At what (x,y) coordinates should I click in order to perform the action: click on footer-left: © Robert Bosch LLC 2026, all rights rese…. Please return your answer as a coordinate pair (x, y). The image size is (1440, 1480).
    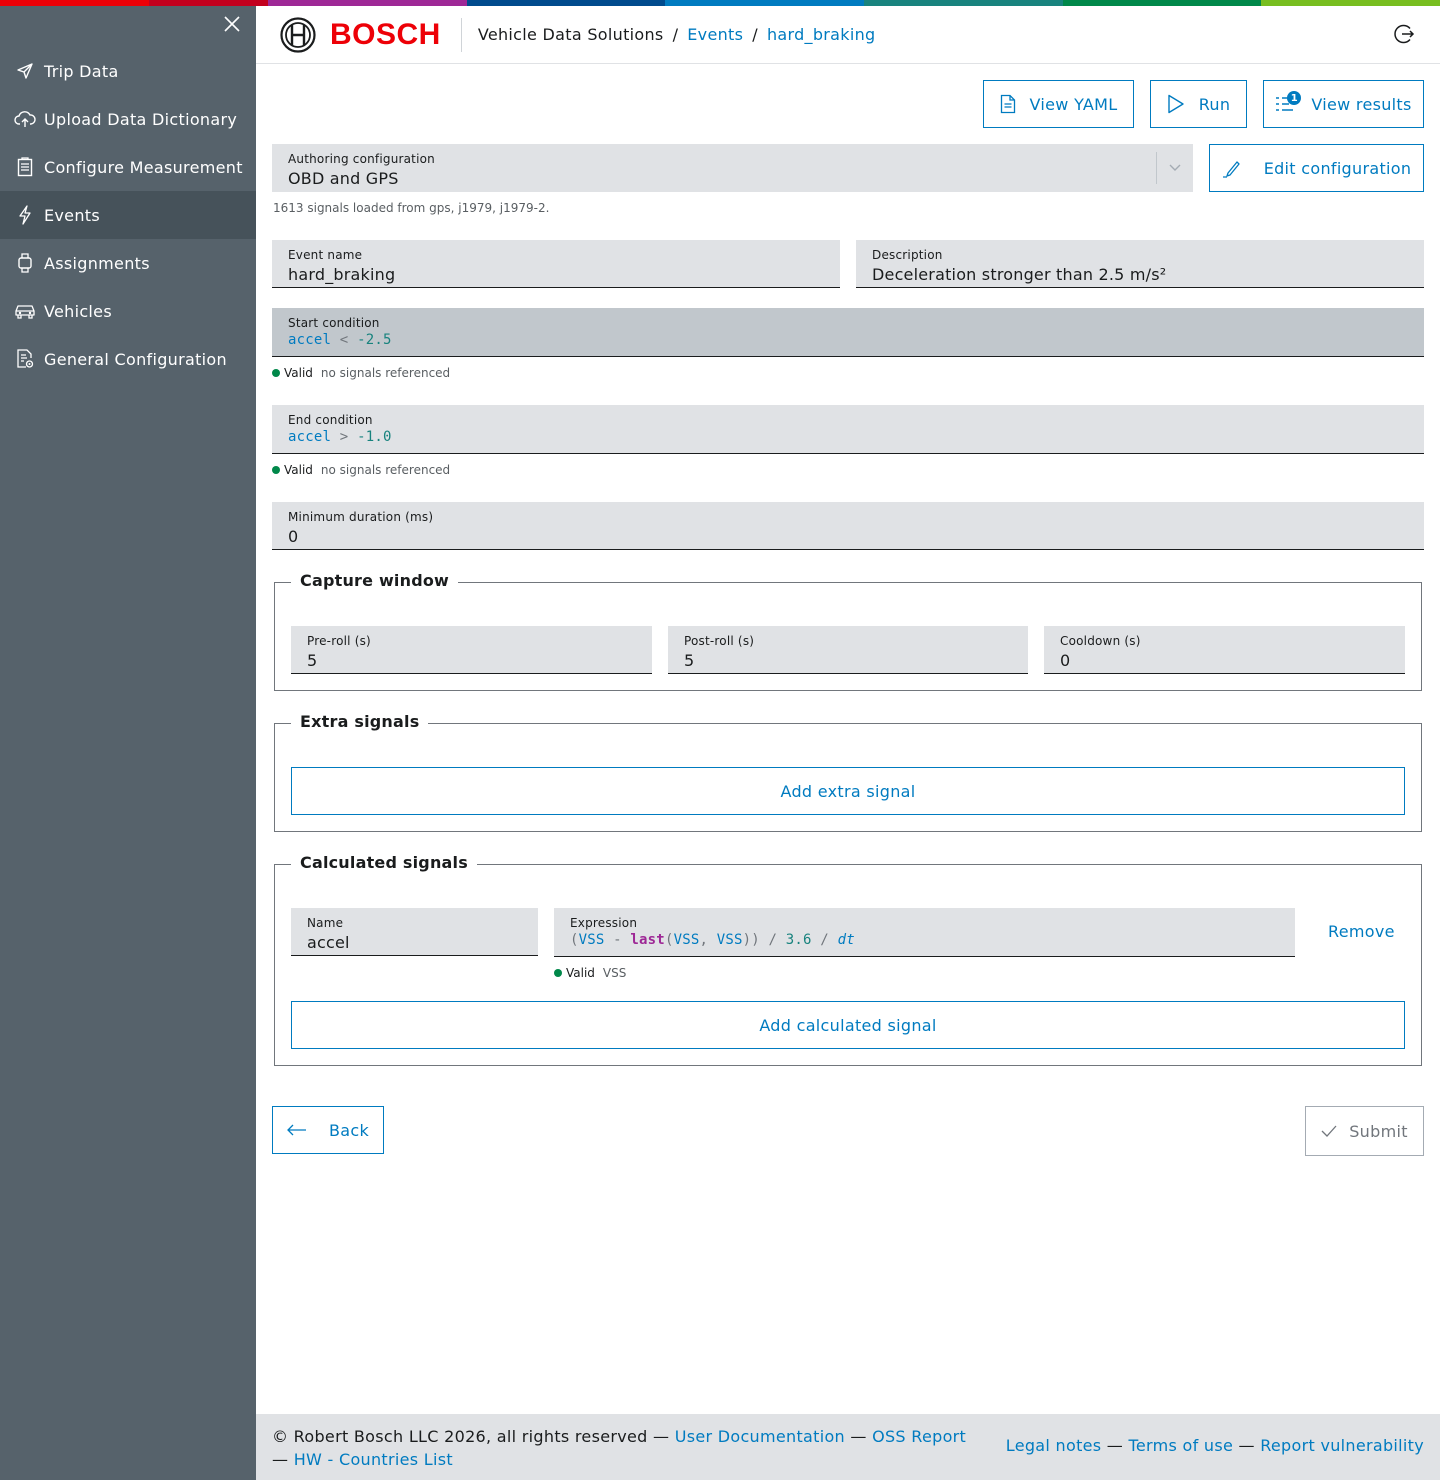
    Looking at the image, I should click on (619, 1448).